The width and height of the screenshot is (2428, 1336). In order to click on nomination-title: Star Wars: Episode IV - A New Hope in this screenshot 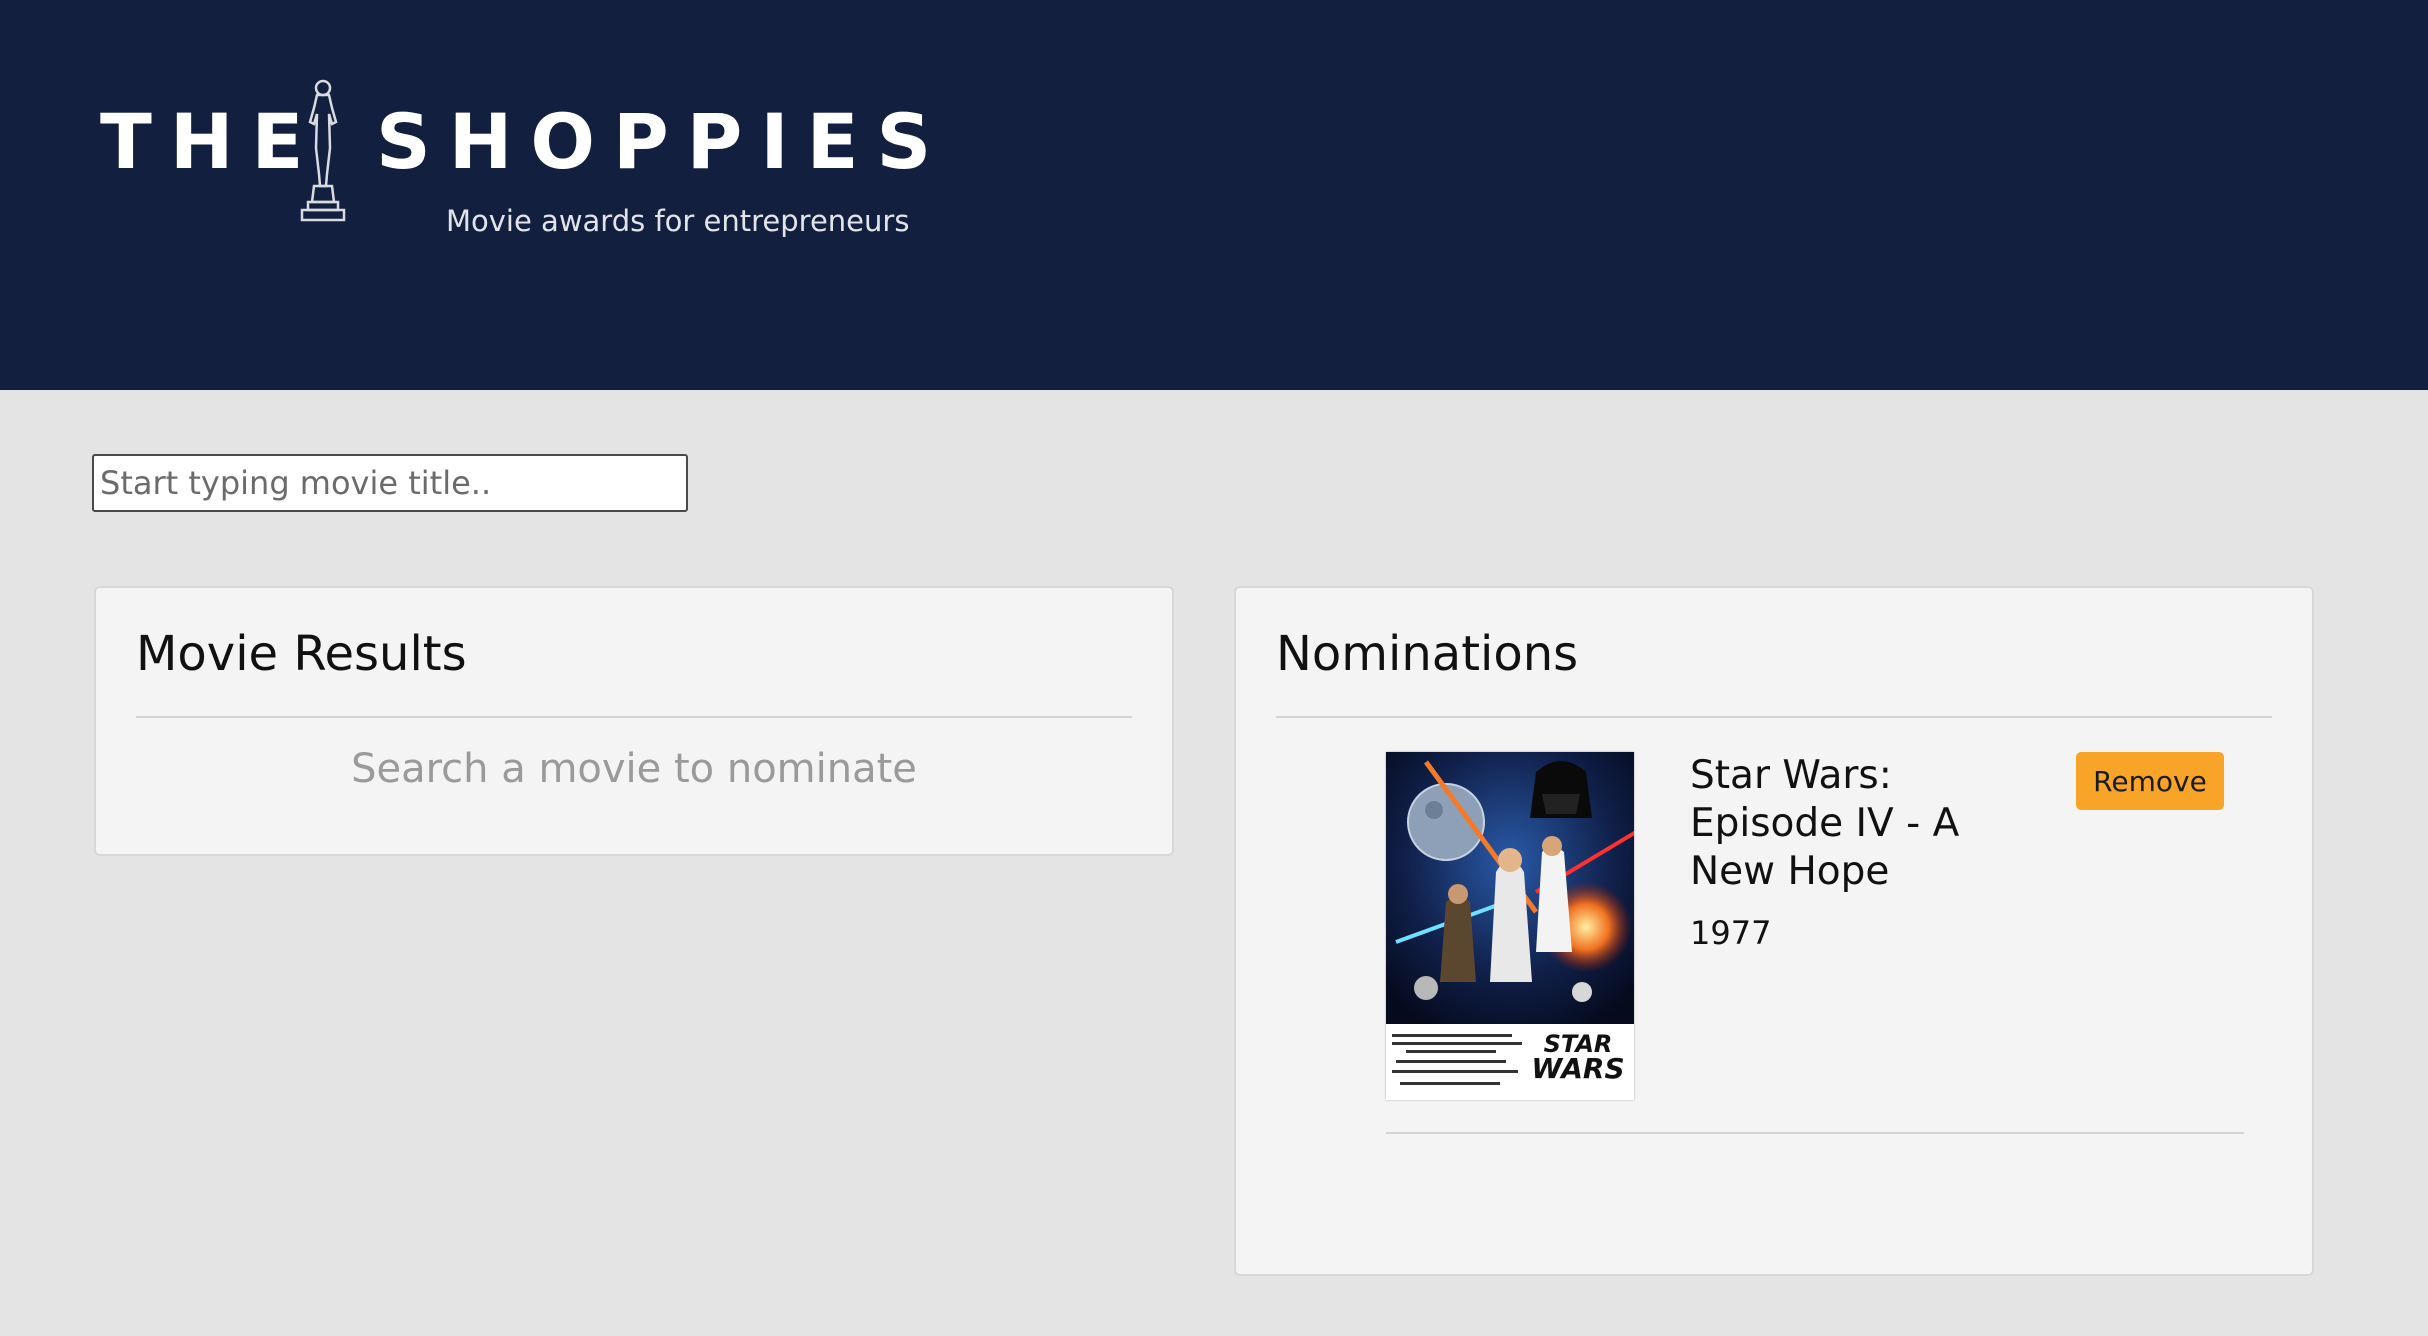, I will do `click(1825, 823)`.